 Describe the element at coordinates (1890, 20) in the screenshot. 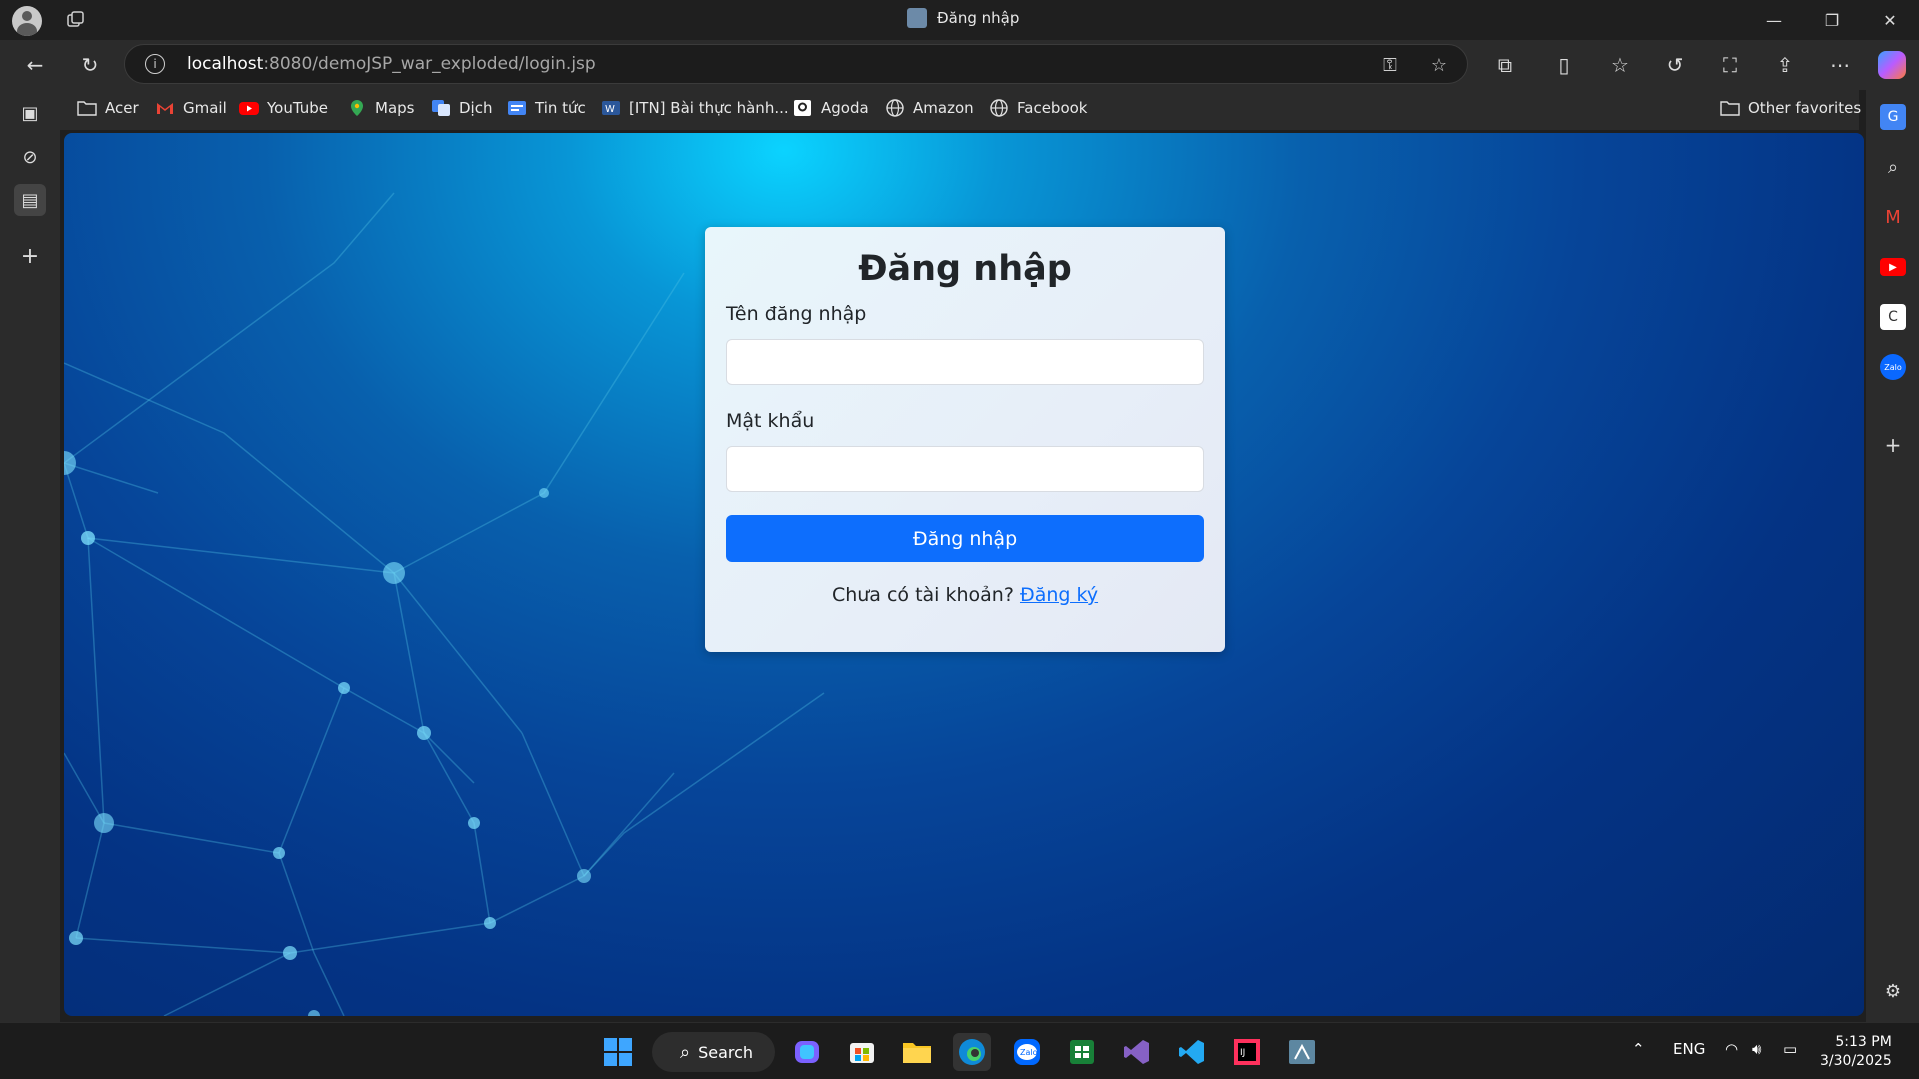

I see `close-button: ✕` at that location.